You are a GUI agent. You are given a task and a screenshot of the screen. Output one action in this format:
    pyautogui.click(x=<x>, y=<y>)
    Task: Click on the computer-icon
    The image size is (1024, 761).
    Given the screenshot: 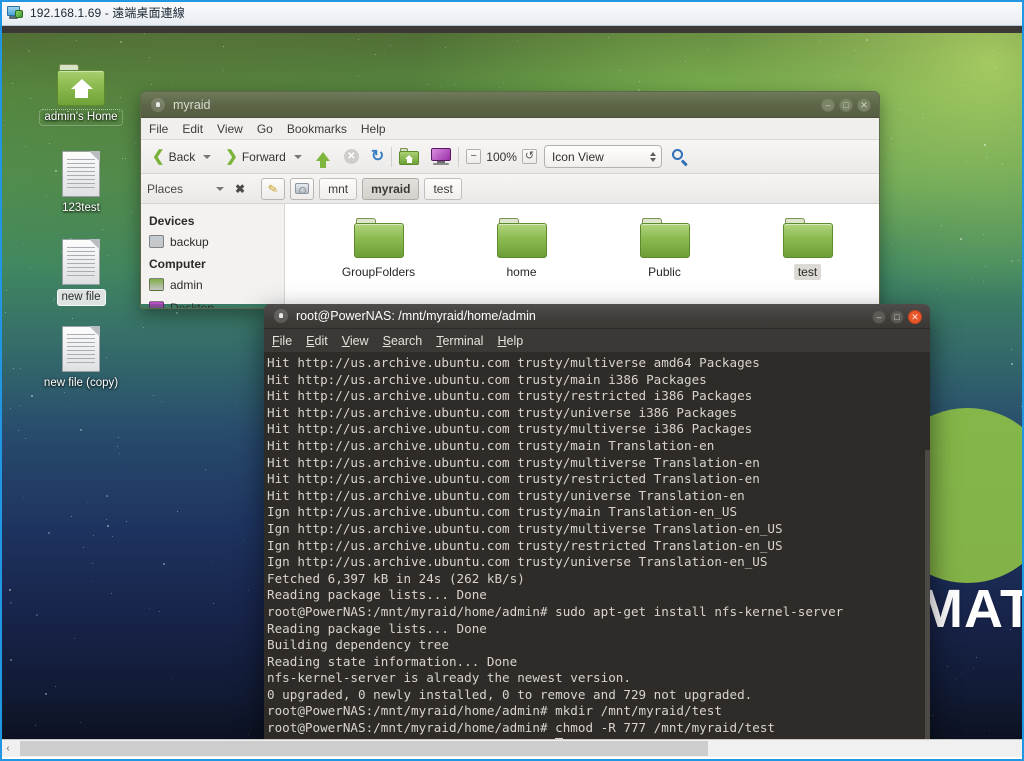 What is the action you would take?
    pyautogui.click(x=441, y=156)
    